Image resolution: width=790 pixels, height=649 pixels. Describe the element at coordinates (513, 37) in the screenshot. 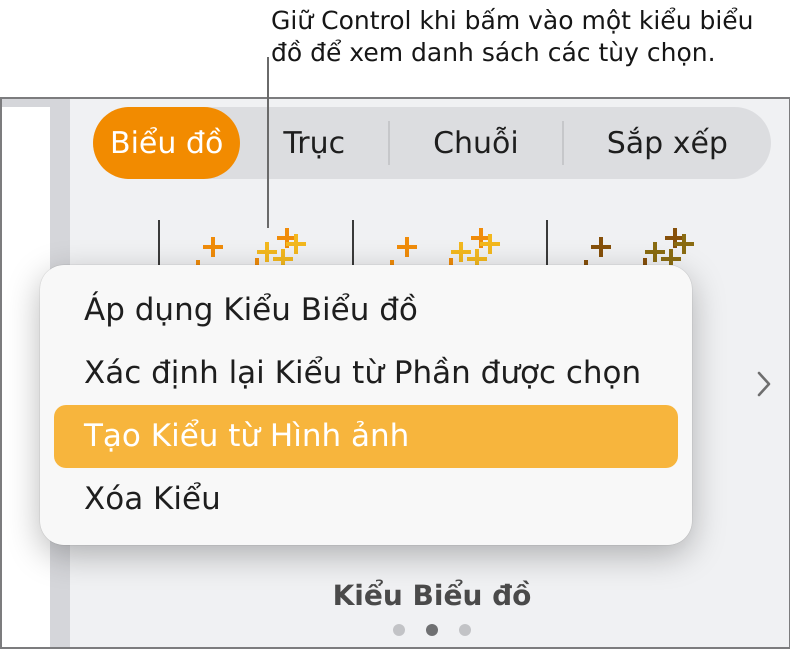

I see `callout-text: Giữ Control khi bấm vào một kiểu biểu đồ để xem danh sách các tùy chọn.` at that location.